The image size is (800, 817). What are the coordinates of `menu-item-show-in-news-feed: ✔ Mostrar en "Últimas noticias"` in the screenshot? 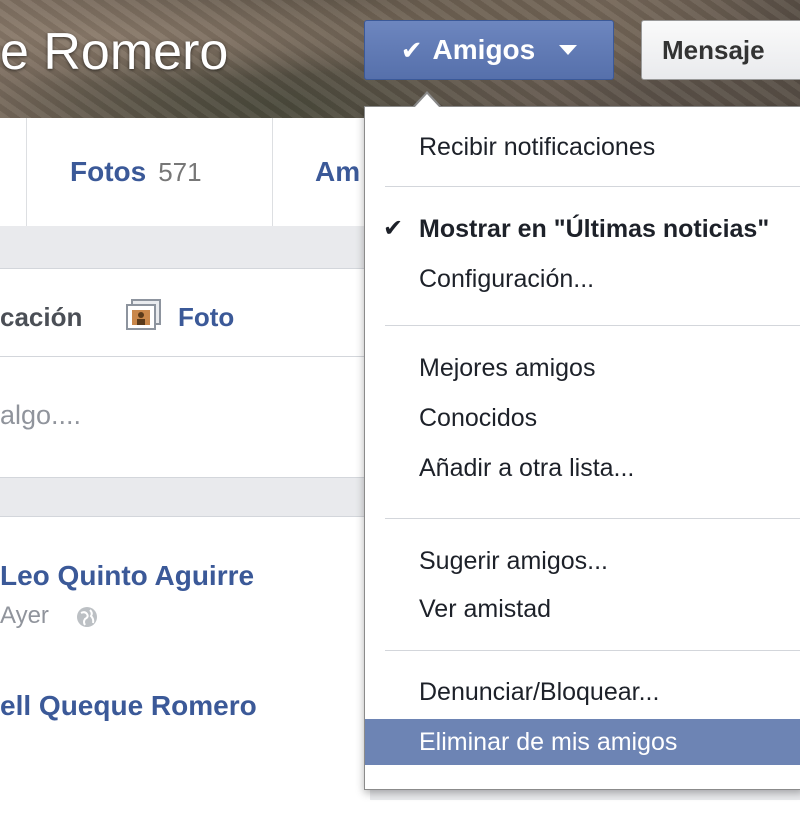 It's located at (582, 229).